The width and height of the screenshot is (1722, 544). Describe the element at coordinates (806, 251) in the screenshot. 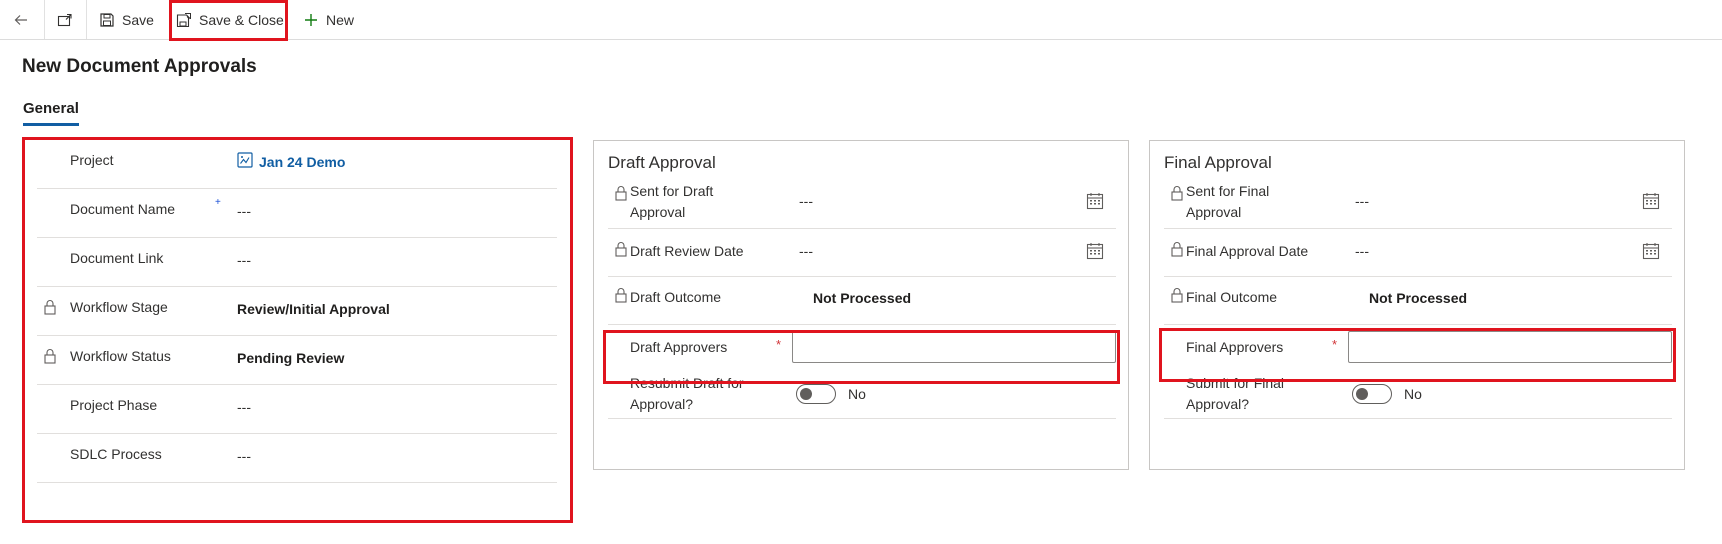

I see `draft-review-date-value: ---` at that location.